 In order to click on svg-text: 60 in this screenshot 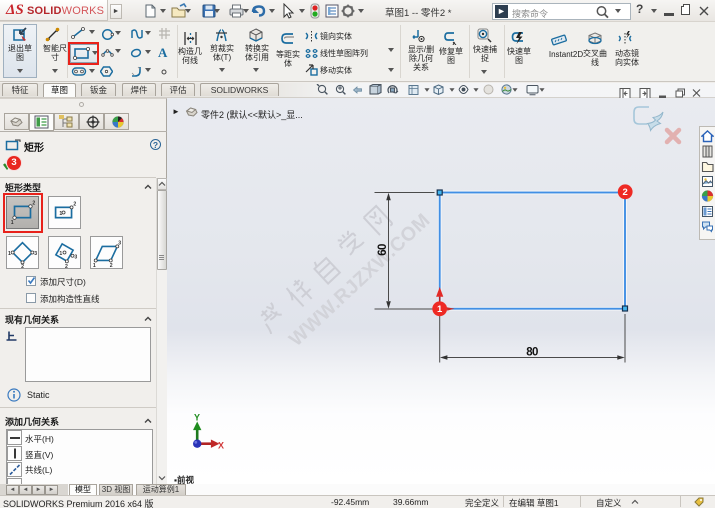, I will do `click(383, 250)`.